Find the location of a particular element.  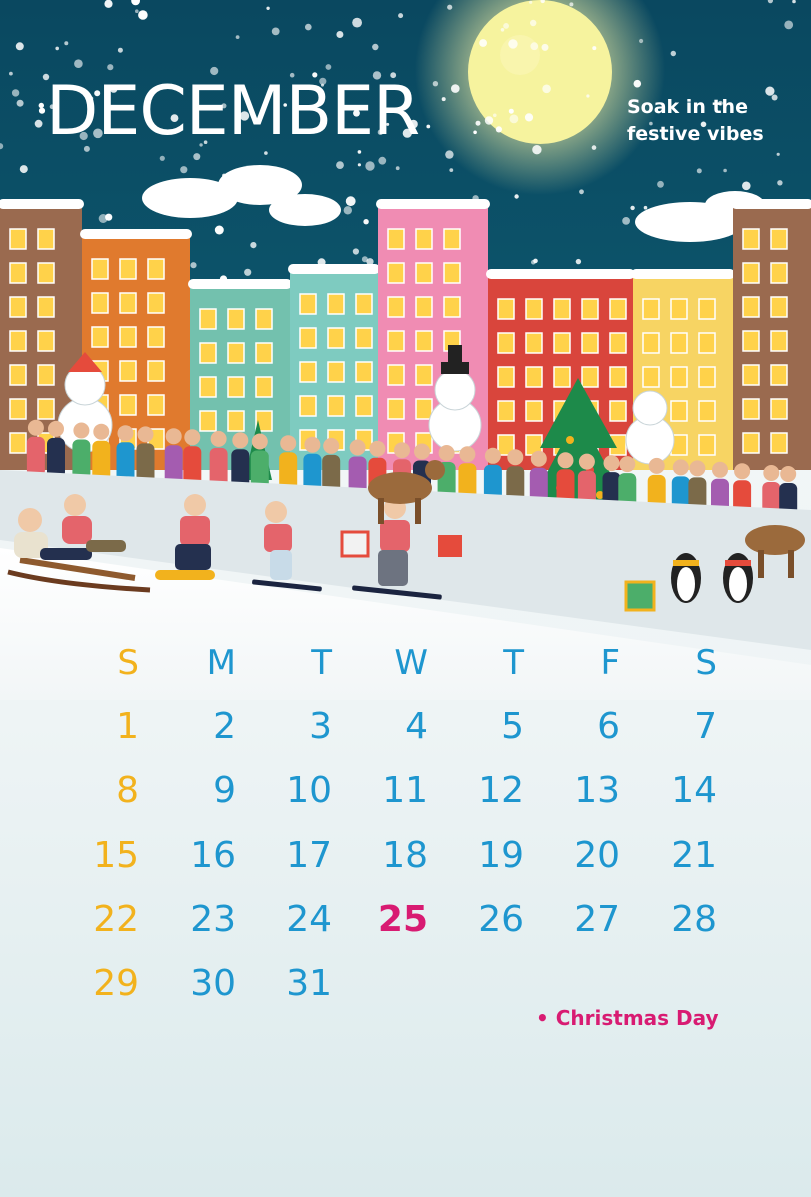

calendar-day-holiday: 25 is located at coordinates (402, 919).